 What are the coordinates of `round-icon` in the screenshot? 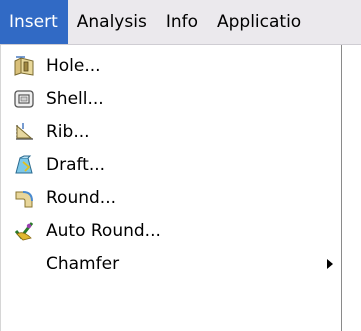 It's located at (24, 199).